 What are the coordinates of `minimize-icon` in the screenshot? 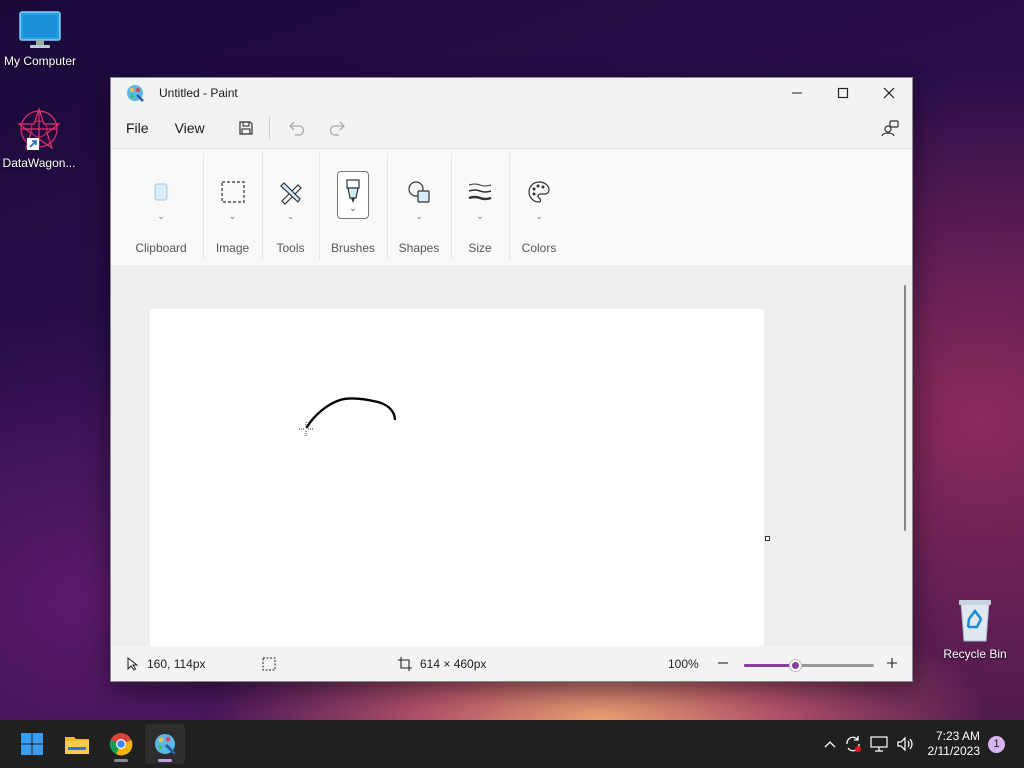 It's located at (797, 93).